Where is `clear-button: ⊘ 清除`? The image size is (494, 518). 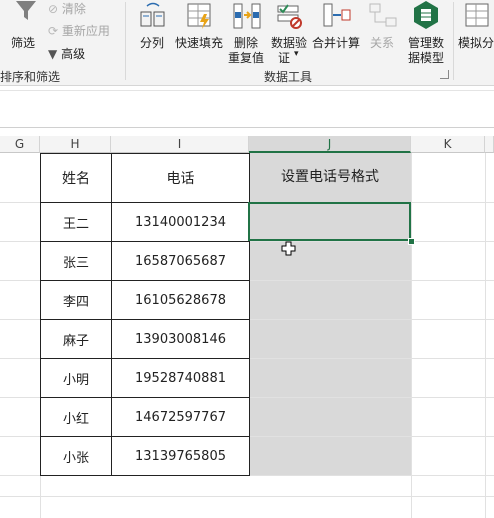 clear-button: ⊘ 清除 is located at coordinates (67, 8).